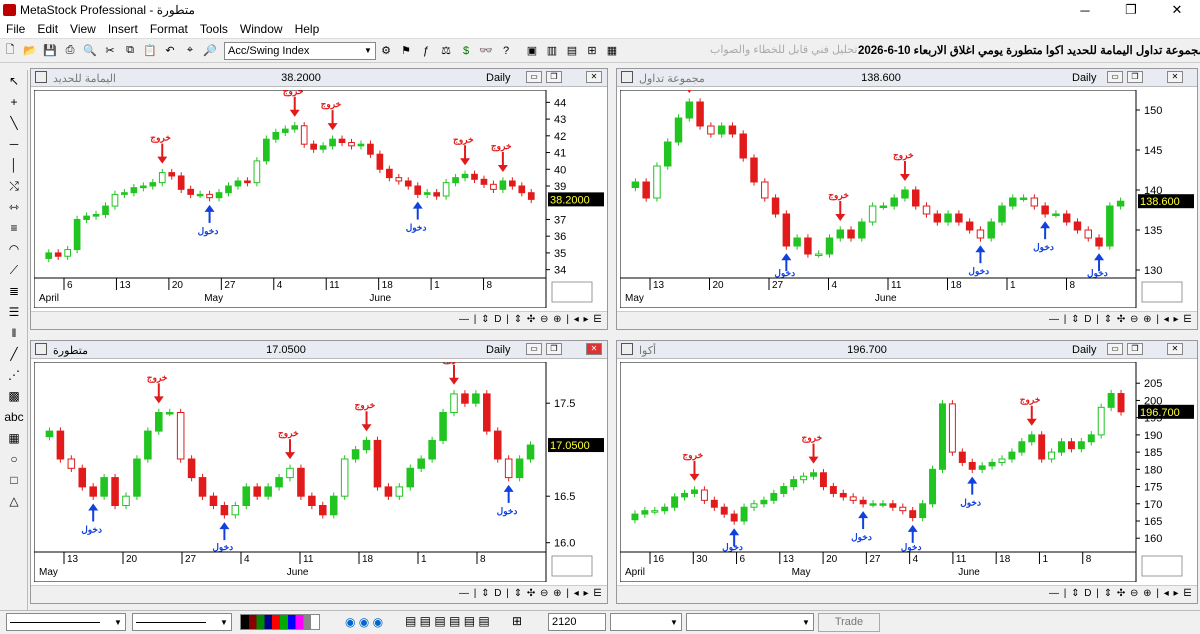 The image size is (1200, 634). Describe the element at coordinates (14, 312) in the screenshot. I see `retracement-icon: ☰` at that location.